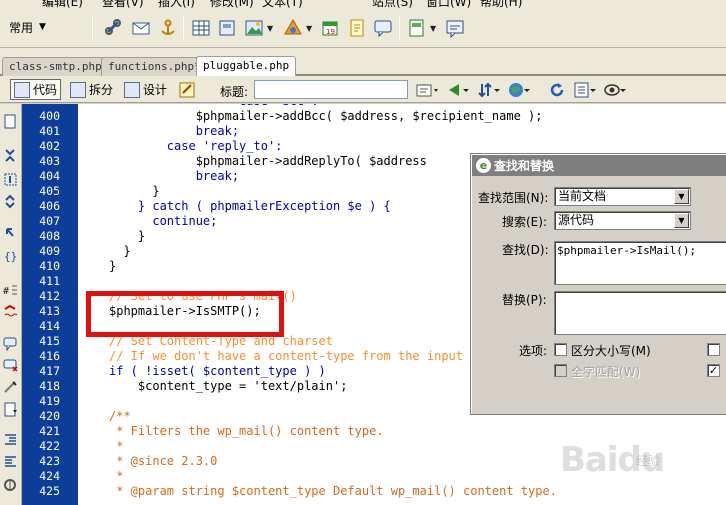 The width and height of the screenshot is (726, 505). What do you see at coordinates (10, 233) in the screenshot?
I see `select-parent-tag-icon` at bounding box center [10, 233].